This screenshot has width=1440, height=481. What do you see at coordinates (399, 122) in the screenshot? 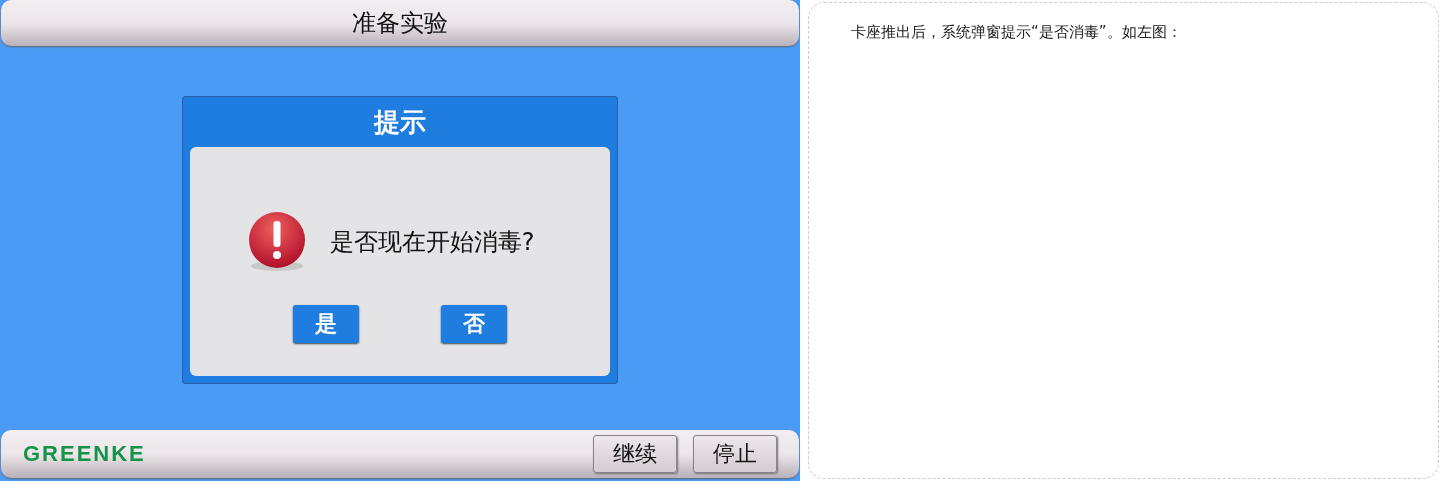
I see `dialog-title: 提示` at bounding box center [399, 122].